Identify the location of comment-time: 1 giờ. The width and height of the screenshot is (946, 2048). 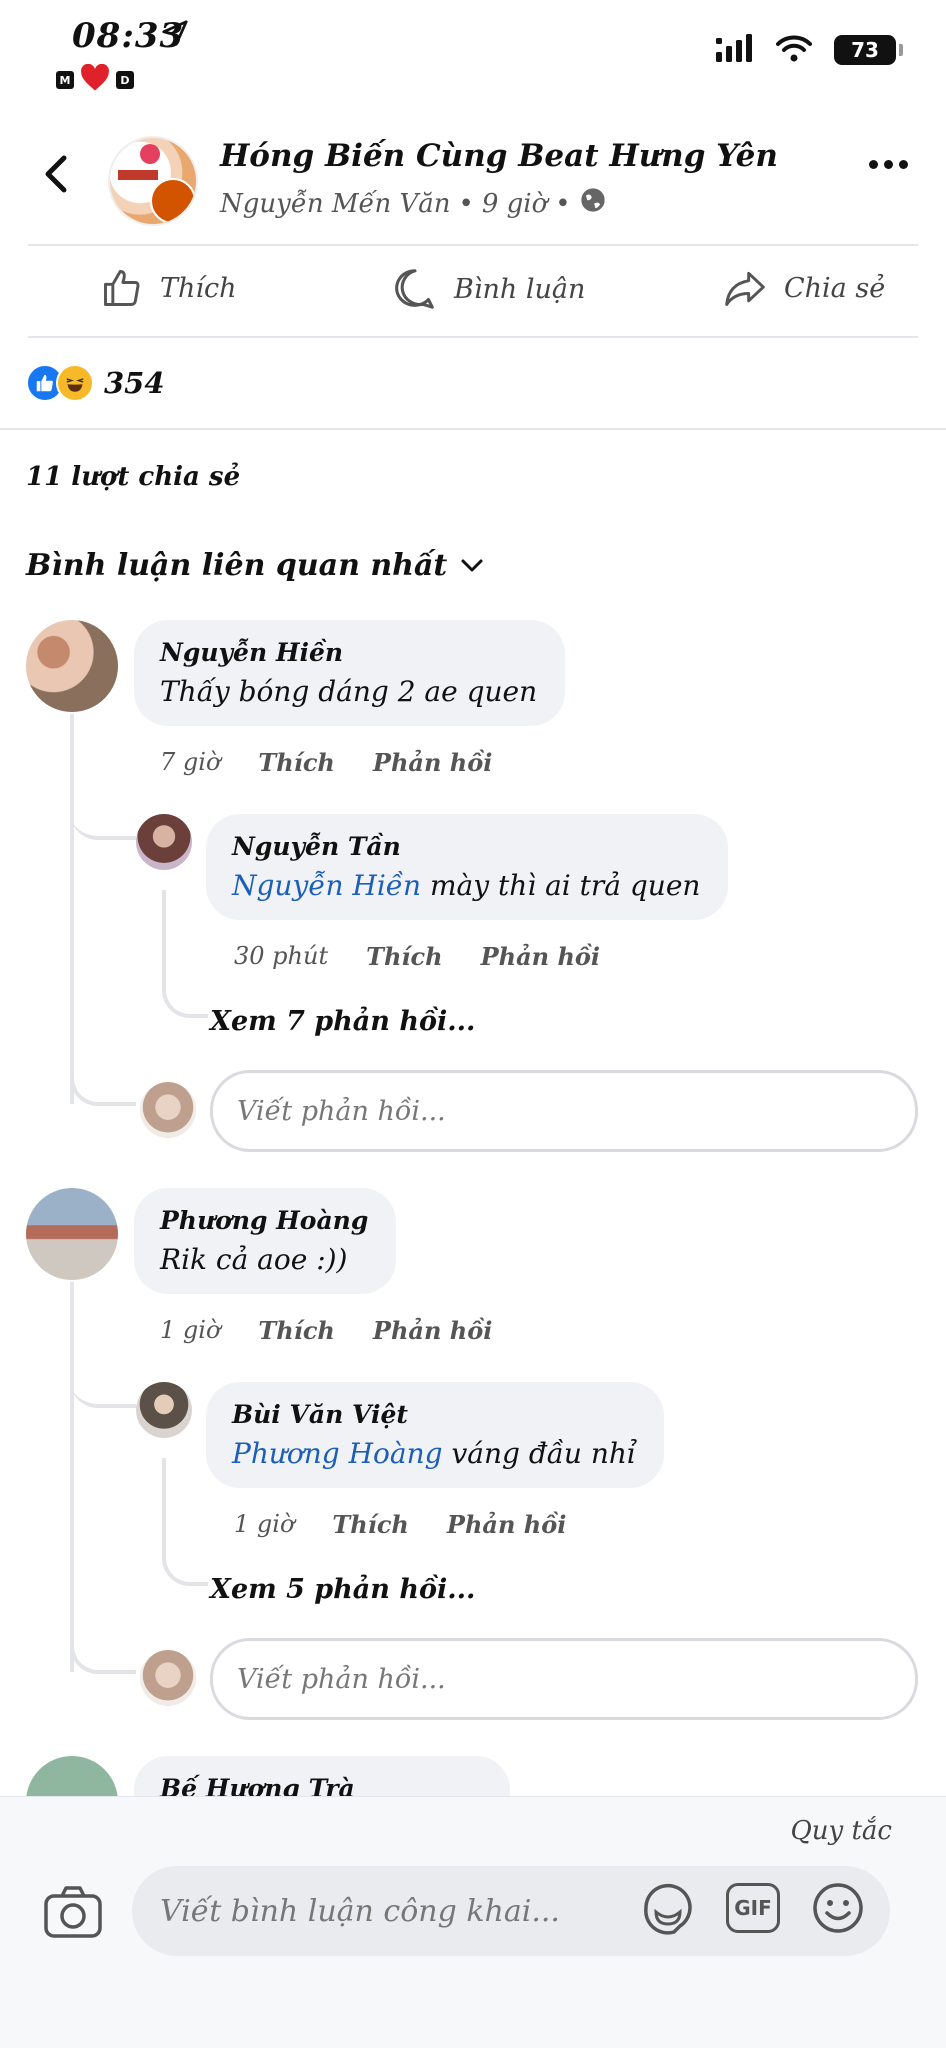
(190, 1330).